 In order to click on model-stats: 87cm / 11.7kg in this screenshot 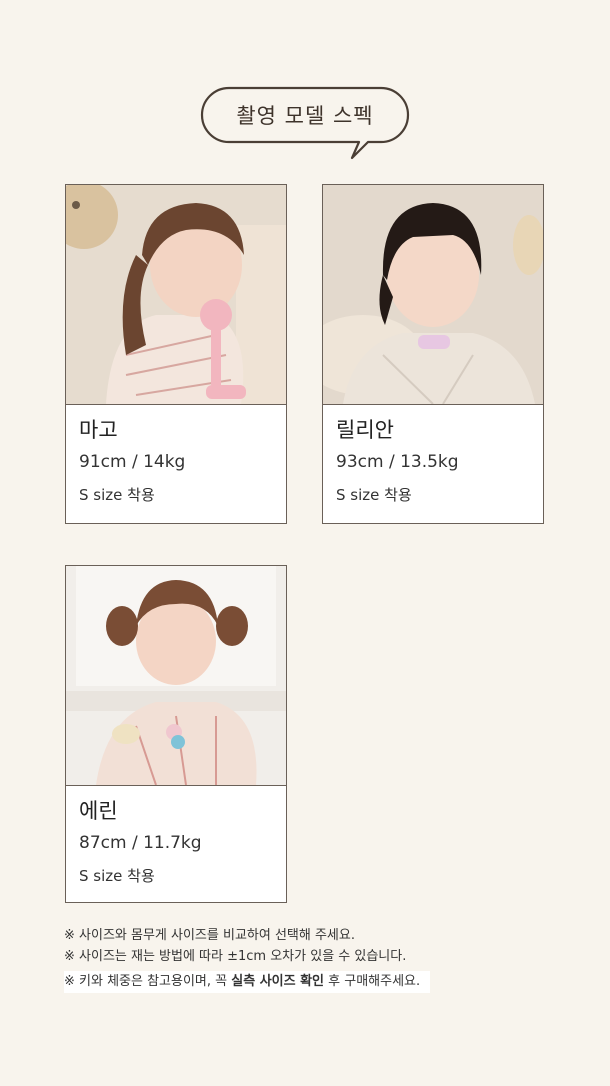, I will do `click(140, 843)`.